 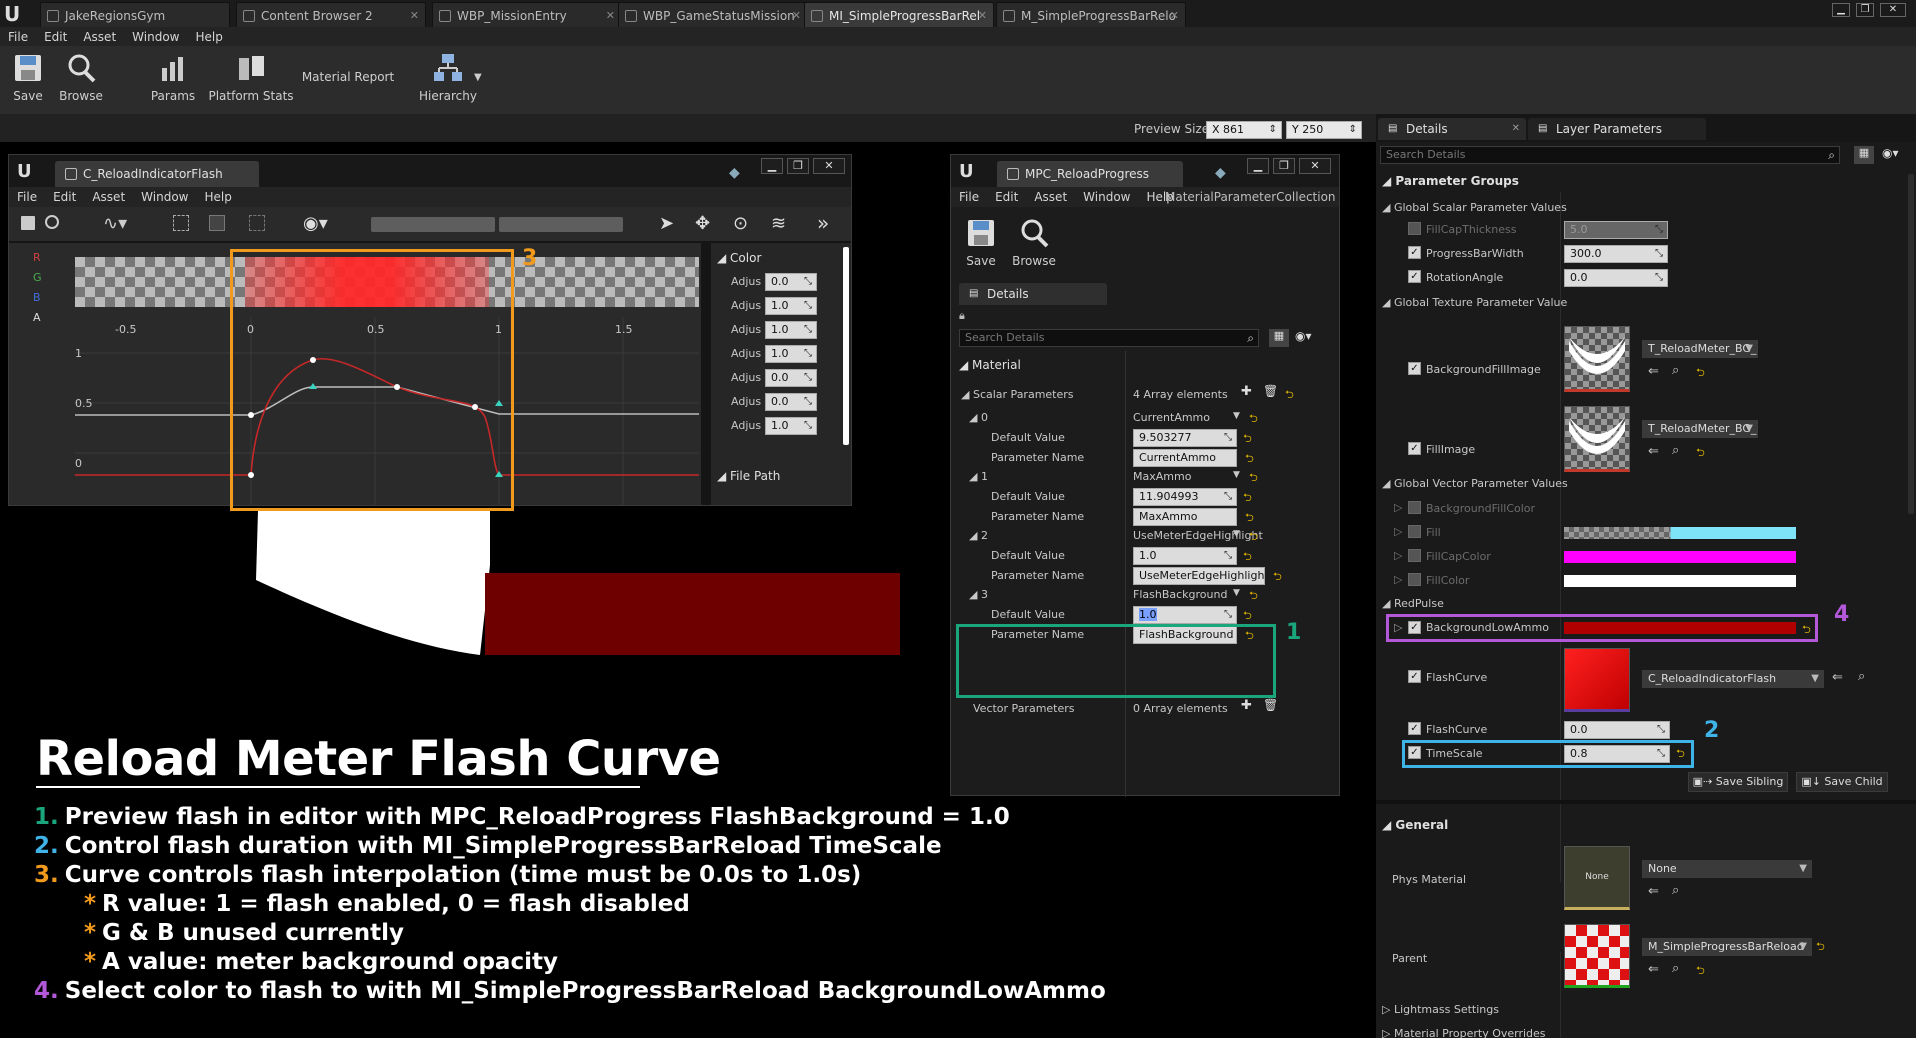 I want to click on view-options-icon: ▦, so click(x=1279, y=338).